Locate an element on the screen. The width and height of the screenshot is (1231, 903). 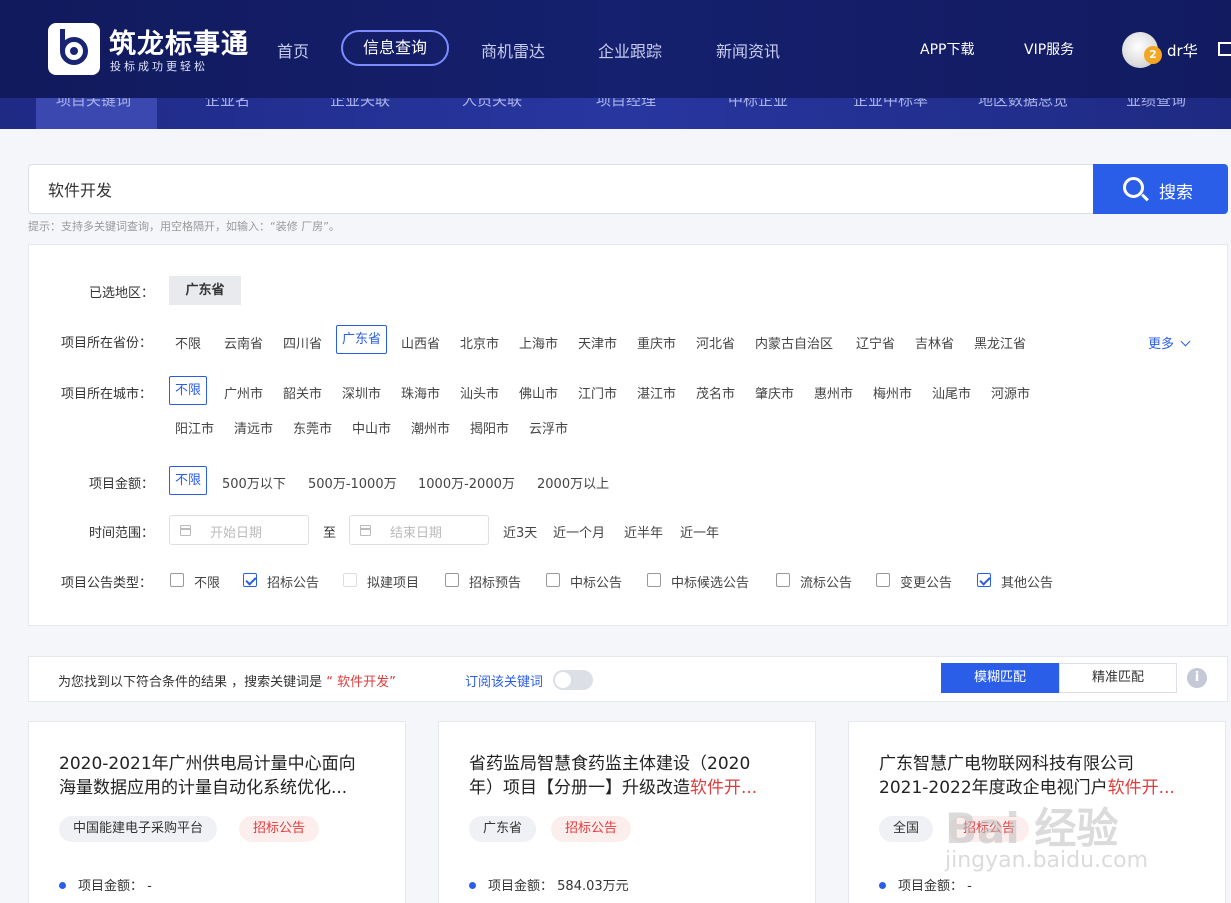
search-input is located at coordinates (561, 189).